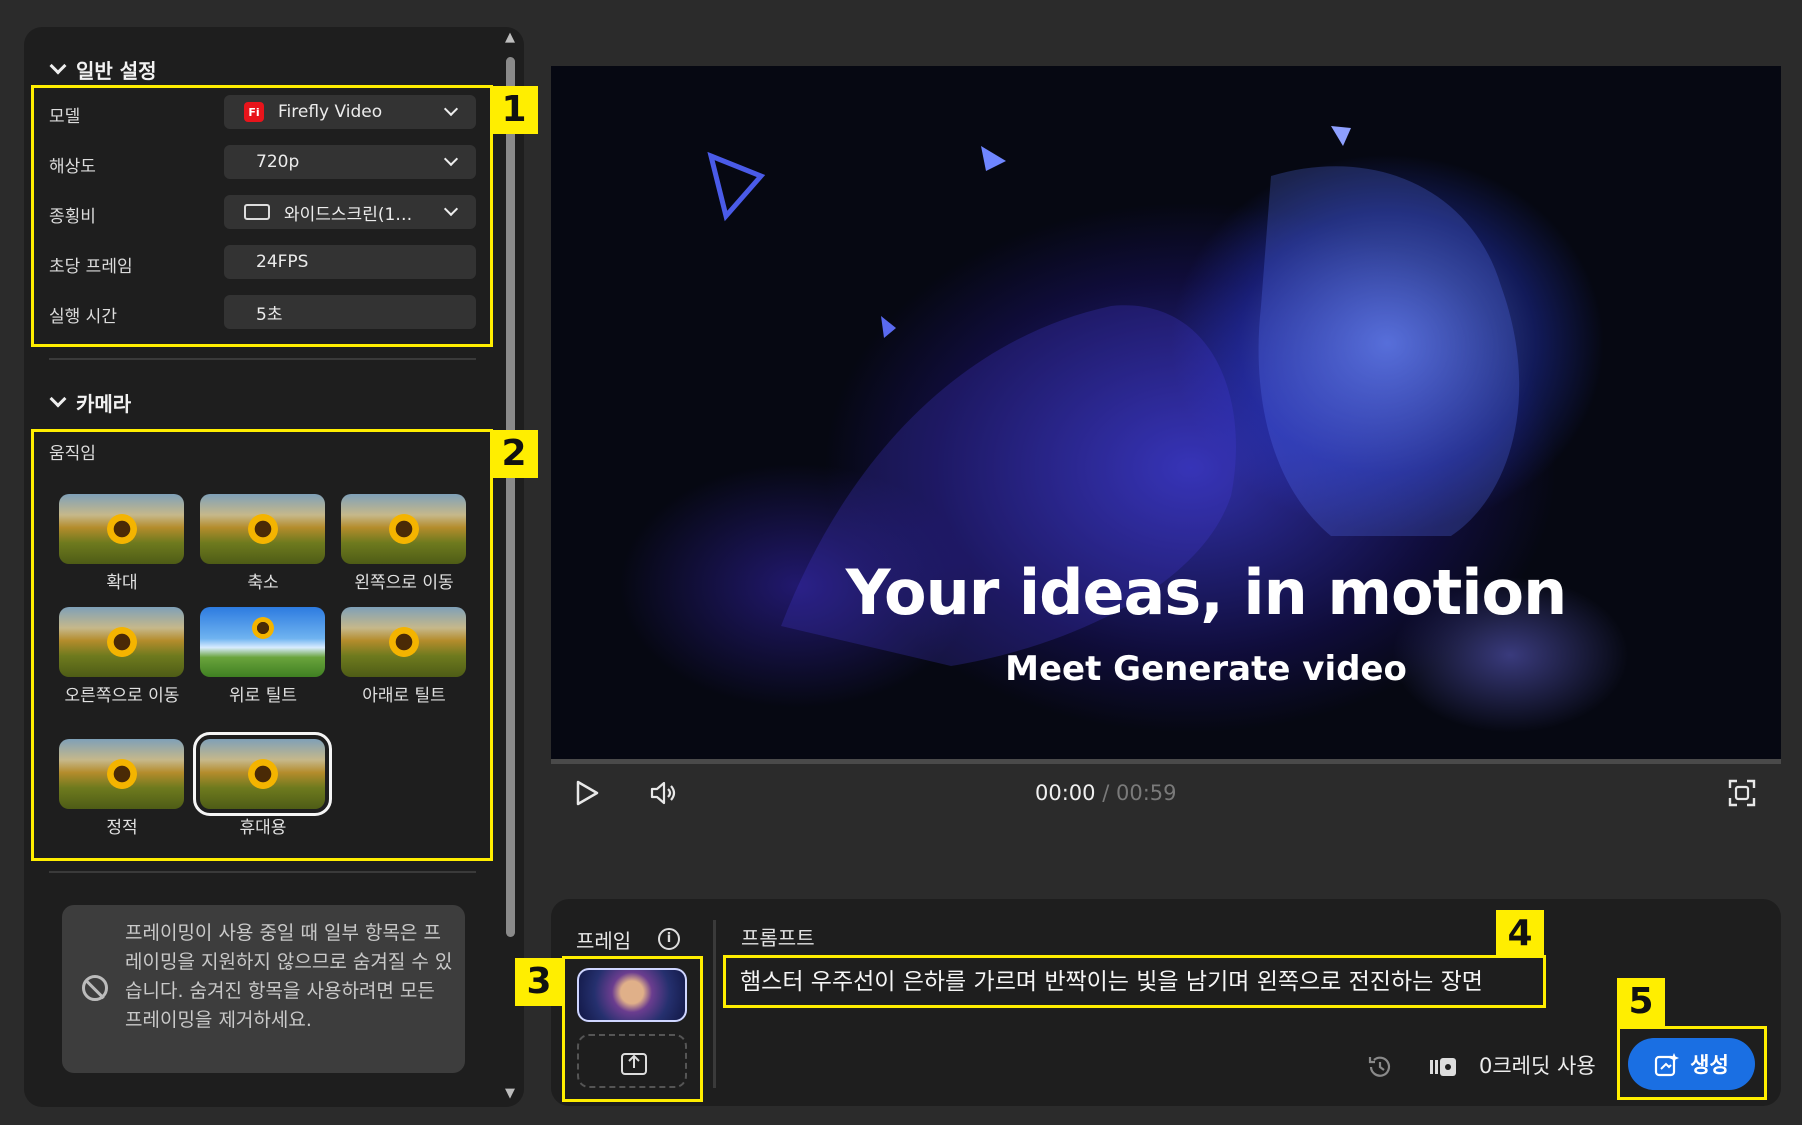  Describe the element at coordinates (1206, 669) in the screenshot. I see `video-subheadline: Meet Generate video` at that location.